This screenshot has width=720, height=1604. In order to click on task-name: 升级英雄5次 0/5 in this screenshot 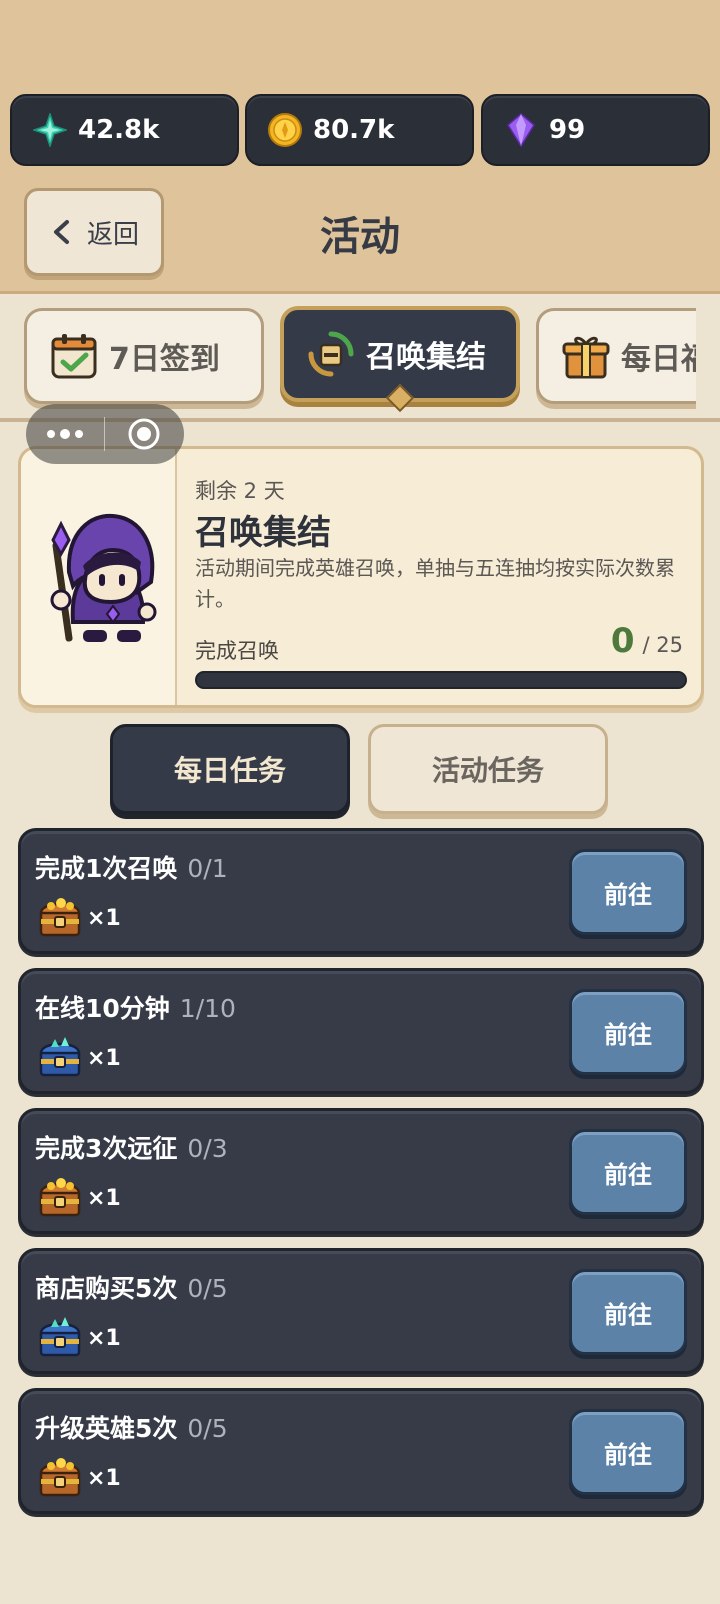, I will do `click(131, 1427)`.